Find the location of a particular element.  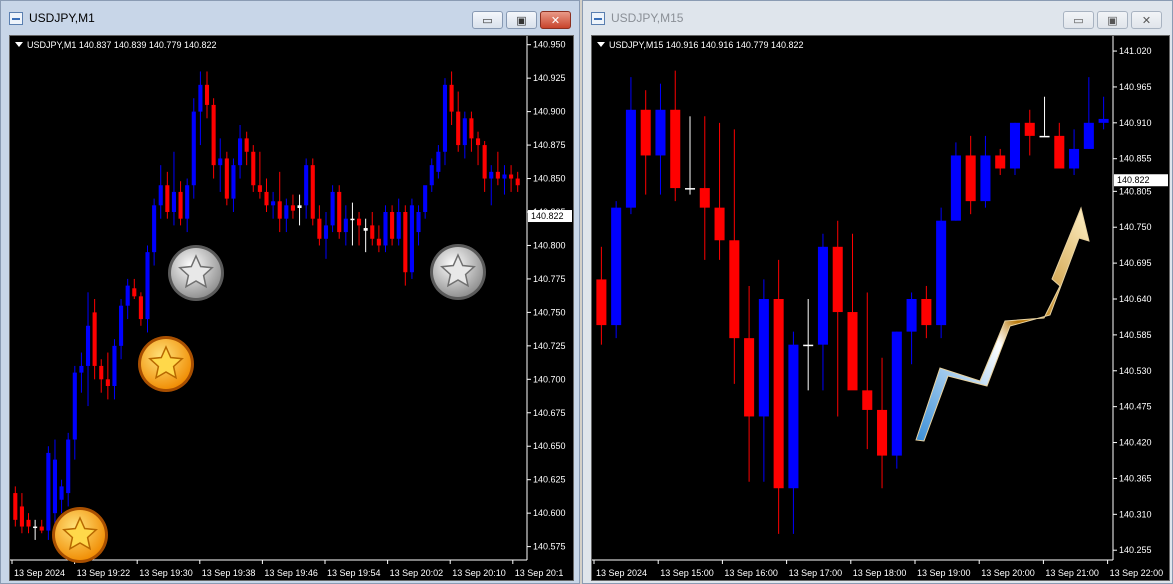

title-bar: USDJPY,M15 ▭ ▣ ✕ is located at coordinates (877, 18).